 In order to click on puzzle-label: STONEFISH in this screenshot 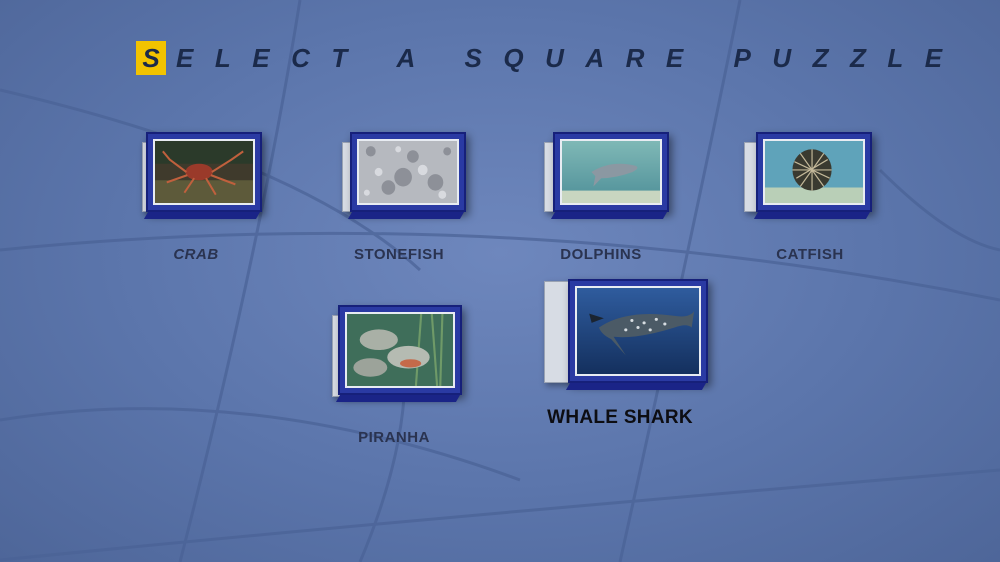, I will do `click(399, 254)`.